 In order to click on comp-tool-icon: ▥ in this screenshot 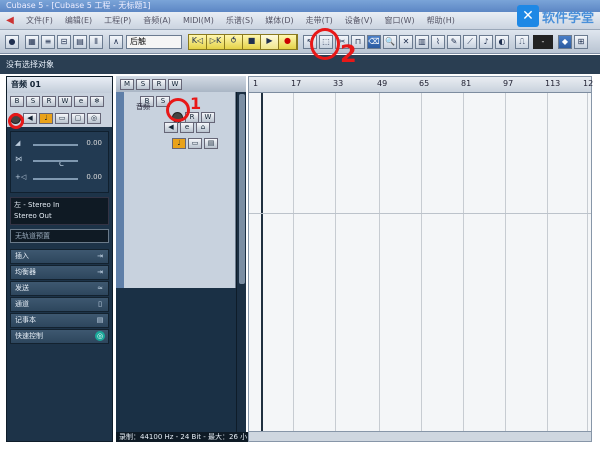, I will do `click(422, 41)`.